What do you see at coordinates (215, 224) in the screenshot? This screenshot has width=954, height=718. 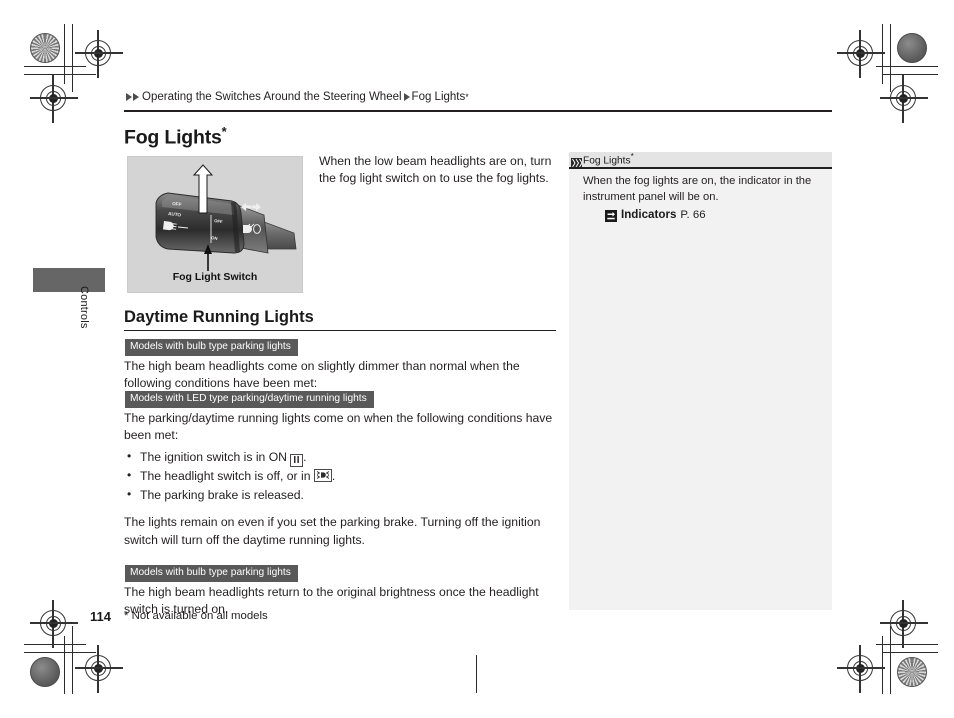 I see `fog-light-switch-illustration: OFF AUTO OFF ON Fog Light Switch` at bounding box center [215, 224].